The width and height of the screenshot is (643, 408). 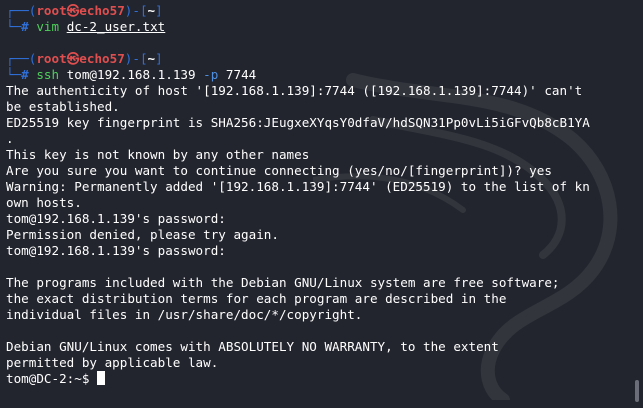 What do you see at coordinates (112, 362) in the screenshot?
I see `output-line: permitted by applicable law.` at bounding box center [112, 362].